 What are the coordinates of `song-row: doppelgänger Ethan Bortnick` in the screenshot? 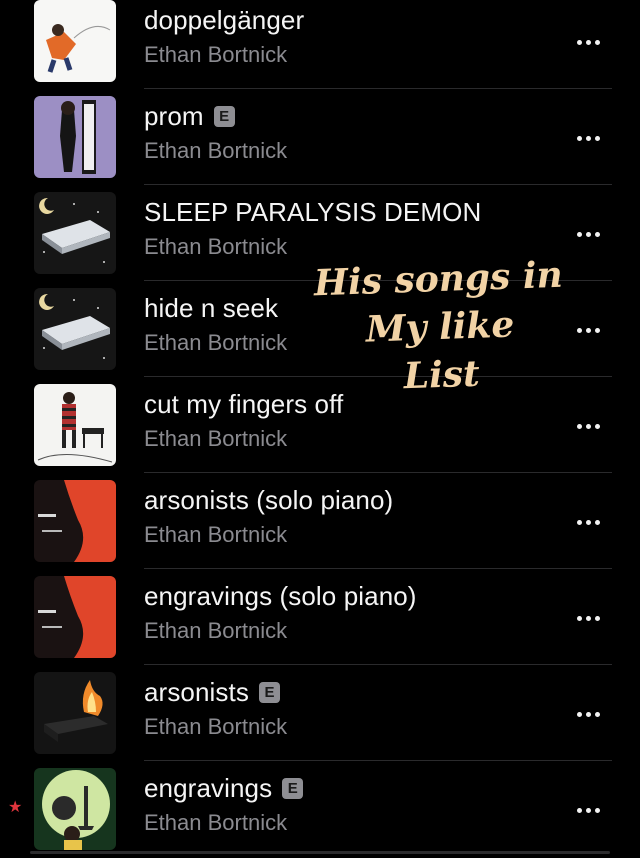 It's located at (320, 45).